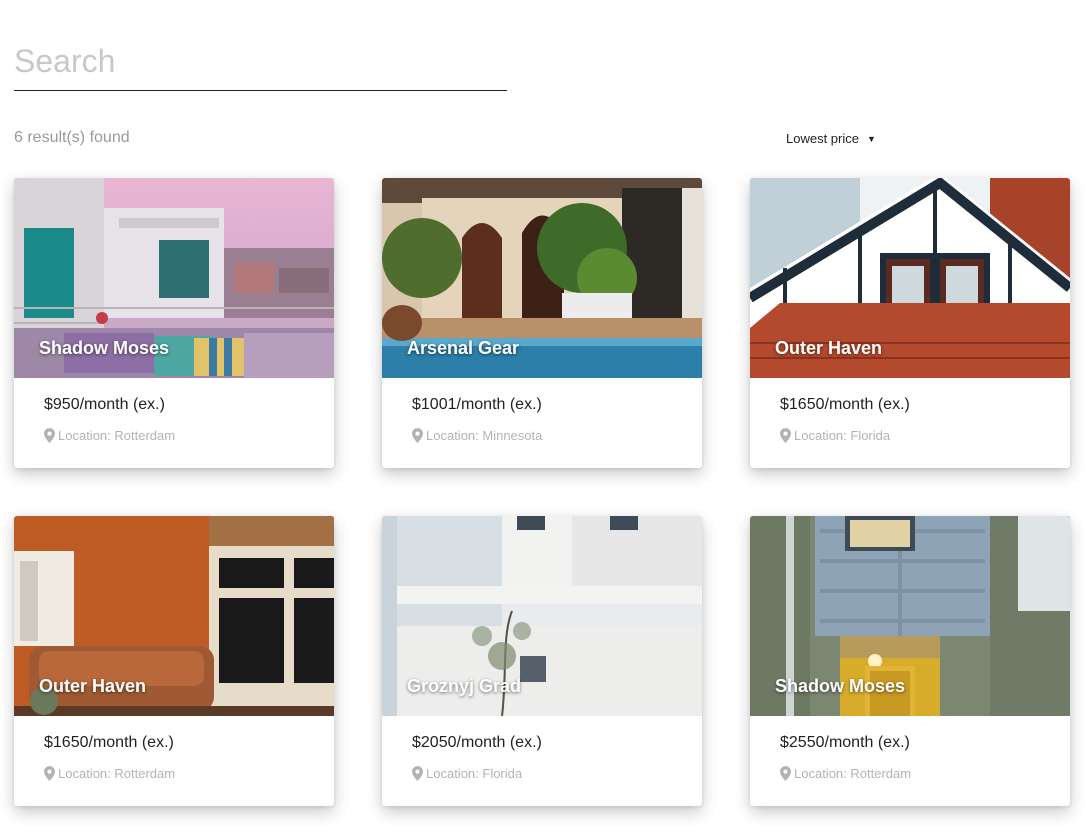  I want to click on sort-dropdown: Lowest price ▼, so click(831, 138).